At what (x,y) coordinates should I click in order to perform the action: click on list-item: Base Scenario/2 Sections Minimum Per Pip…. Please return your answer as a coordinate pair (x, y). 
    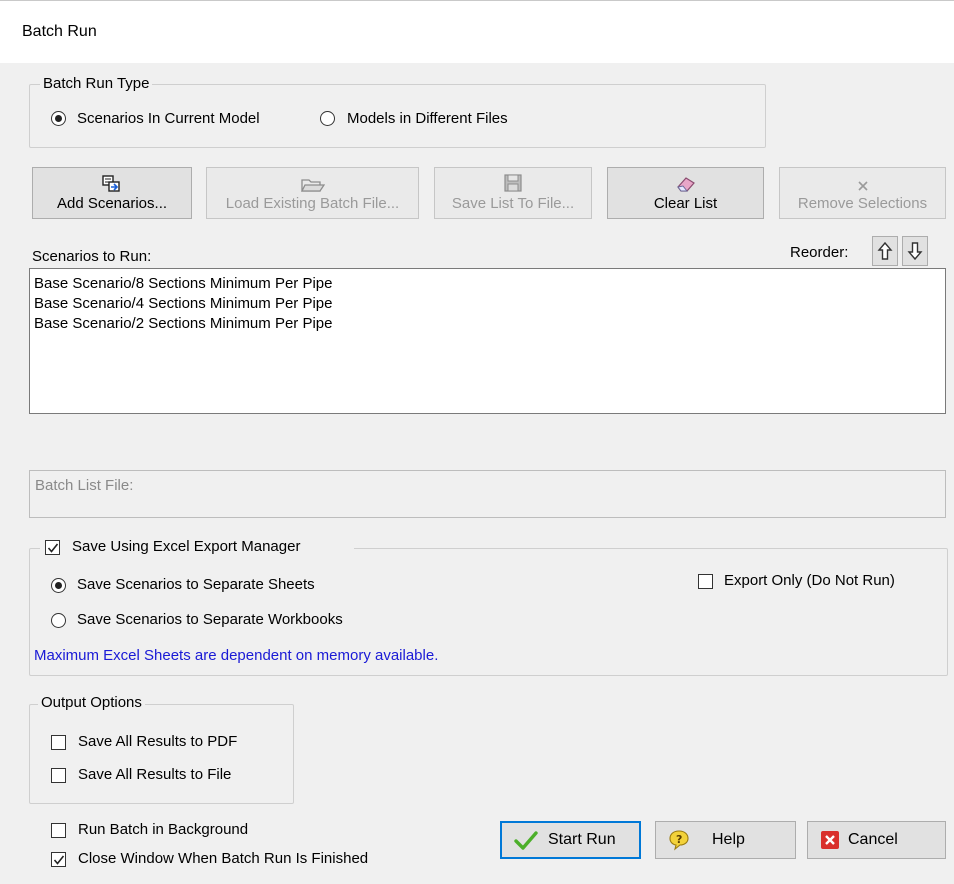
    Looking at the image, I should click on (487, 324).